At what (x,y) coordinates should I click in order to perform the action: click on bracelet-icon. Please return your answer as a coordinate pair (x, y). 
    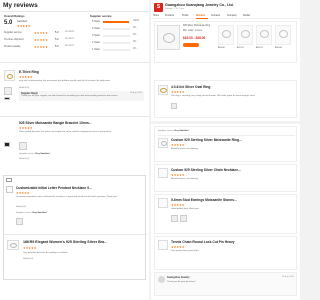
    Looking at the image, I should click on (13, 245).